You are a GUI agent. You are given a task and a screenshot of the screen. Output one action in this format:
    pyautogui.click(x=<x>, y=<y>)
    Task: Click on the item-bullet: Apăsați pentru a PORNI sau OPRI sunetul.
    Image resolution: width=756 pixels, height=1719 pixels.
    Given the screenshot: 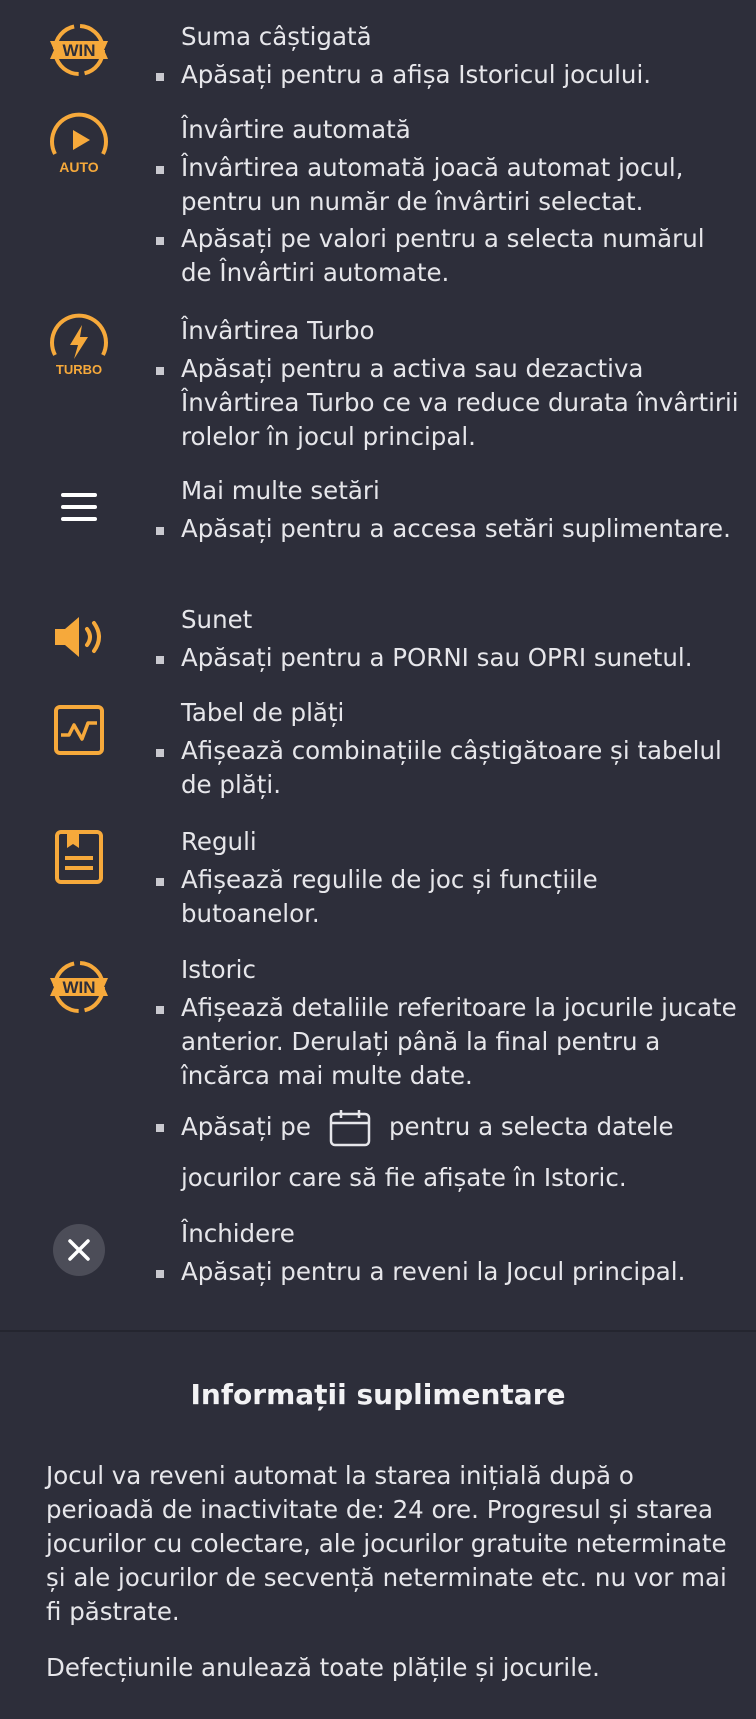 What is the action you would take?
    pyautogui.click(x=437, y=657)
    